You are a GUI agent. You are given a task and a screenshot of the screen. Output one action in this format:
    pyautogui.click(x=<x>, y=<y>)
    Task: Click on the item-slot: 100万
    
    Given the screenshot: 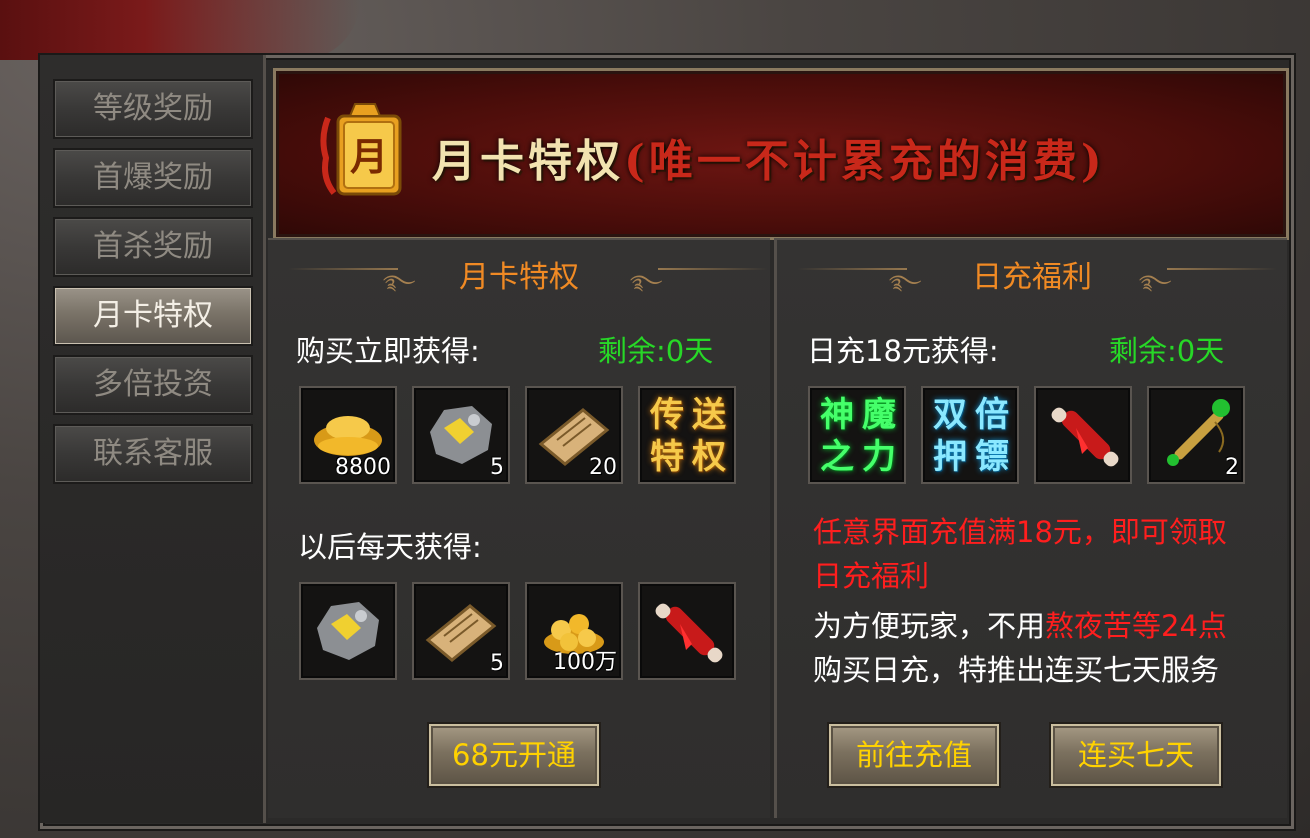 What is the action you would take?
    pyautogui.click(x=574, y=631)
    